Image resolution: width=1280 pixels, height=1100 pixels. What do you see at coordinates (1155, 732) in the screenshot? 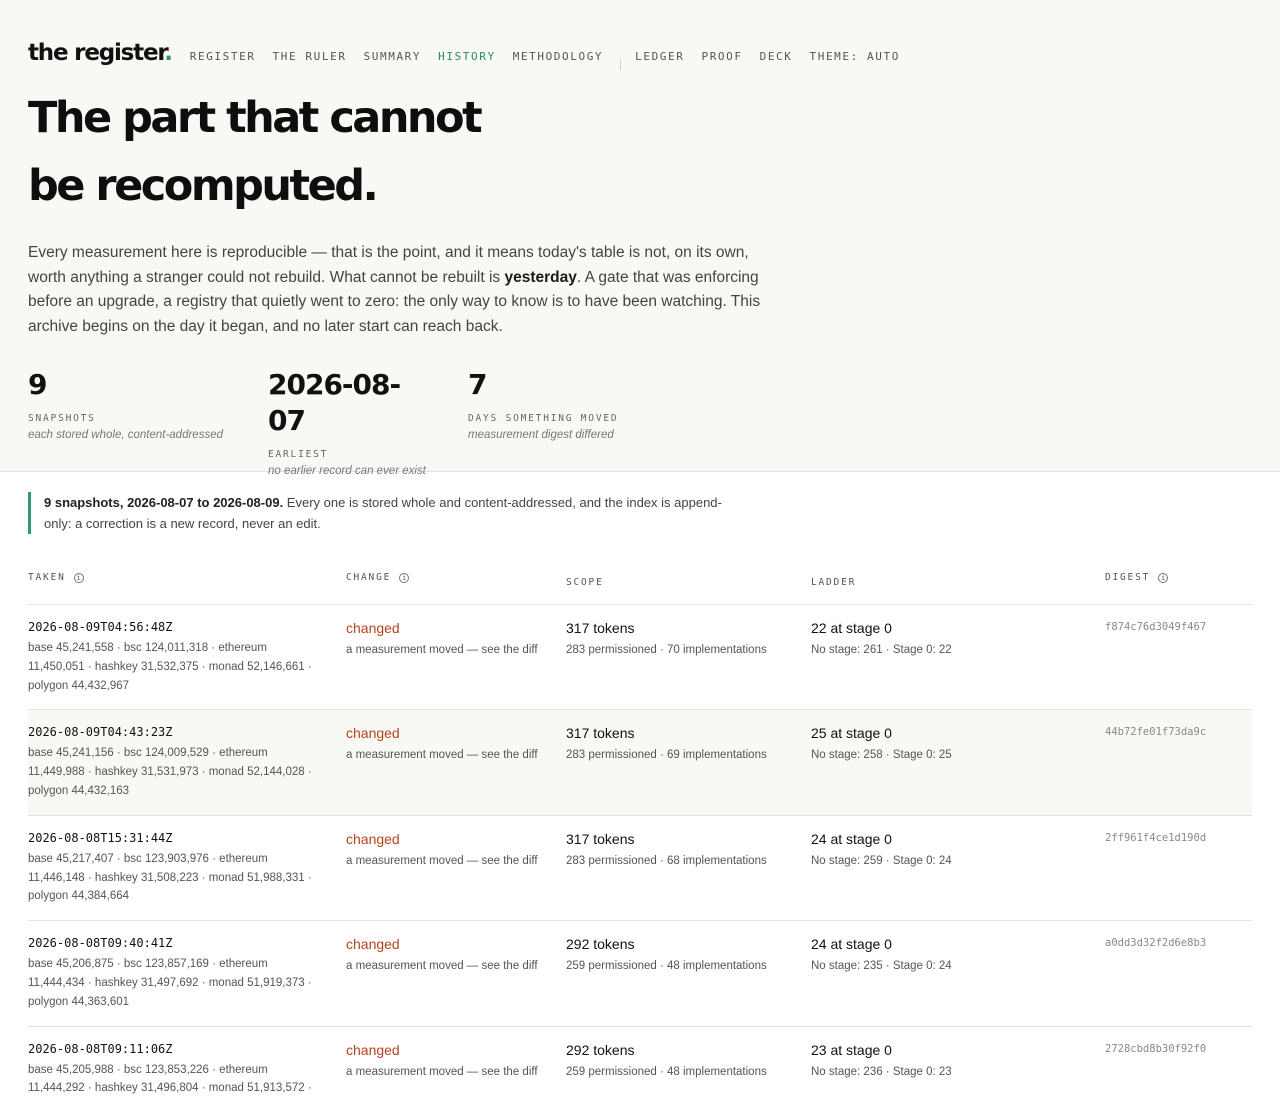
I see `digest-hash: 44b72fe01f73da9c` at bounding box center [1155, 732].